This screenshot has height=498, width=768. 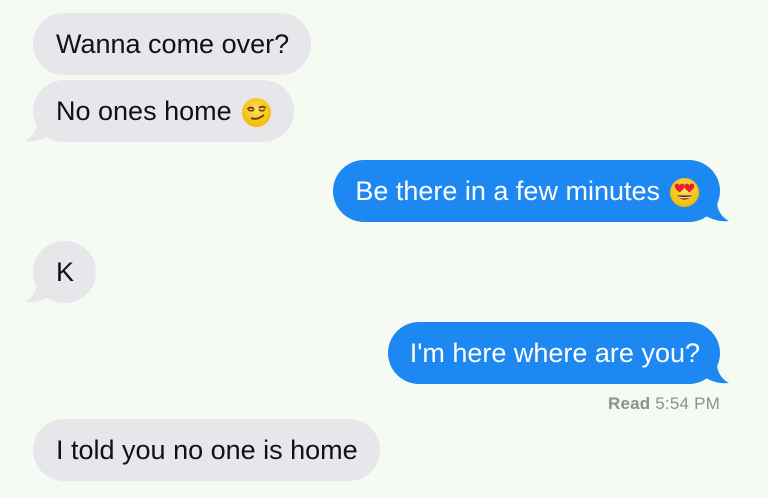 I want to click on outgoing-message-bubble: I'm here where are you?, so click(x=558, y=353).